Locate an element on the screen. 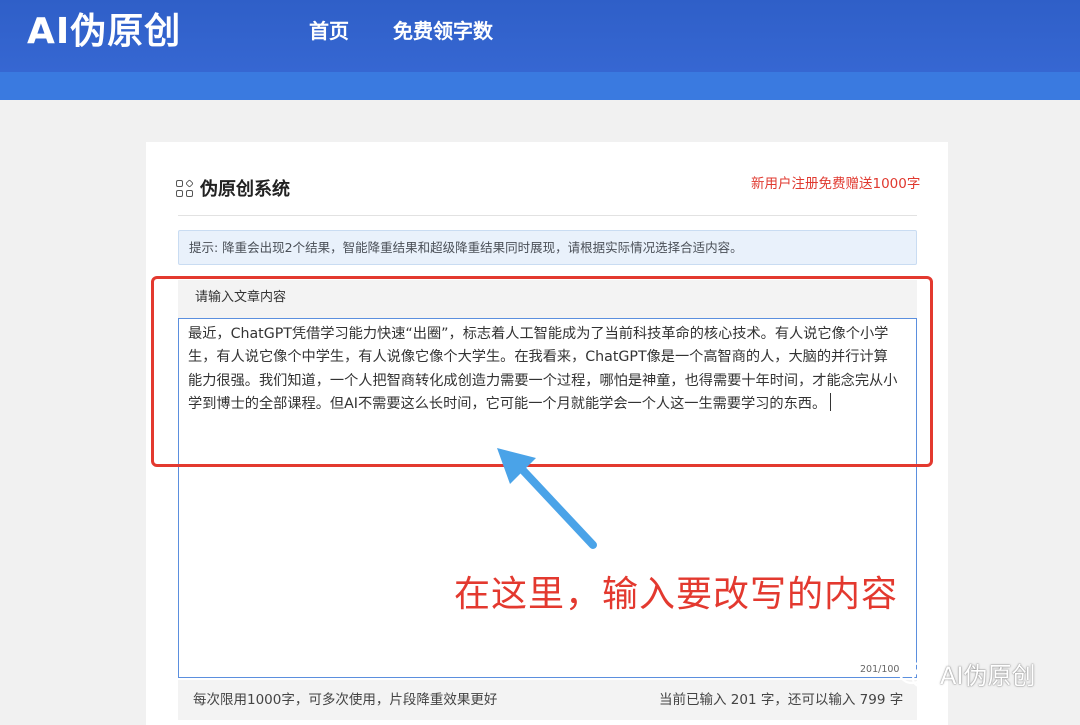 This screenshot has height=725, width=1080. header-strip is located at coordinates (540, 86).